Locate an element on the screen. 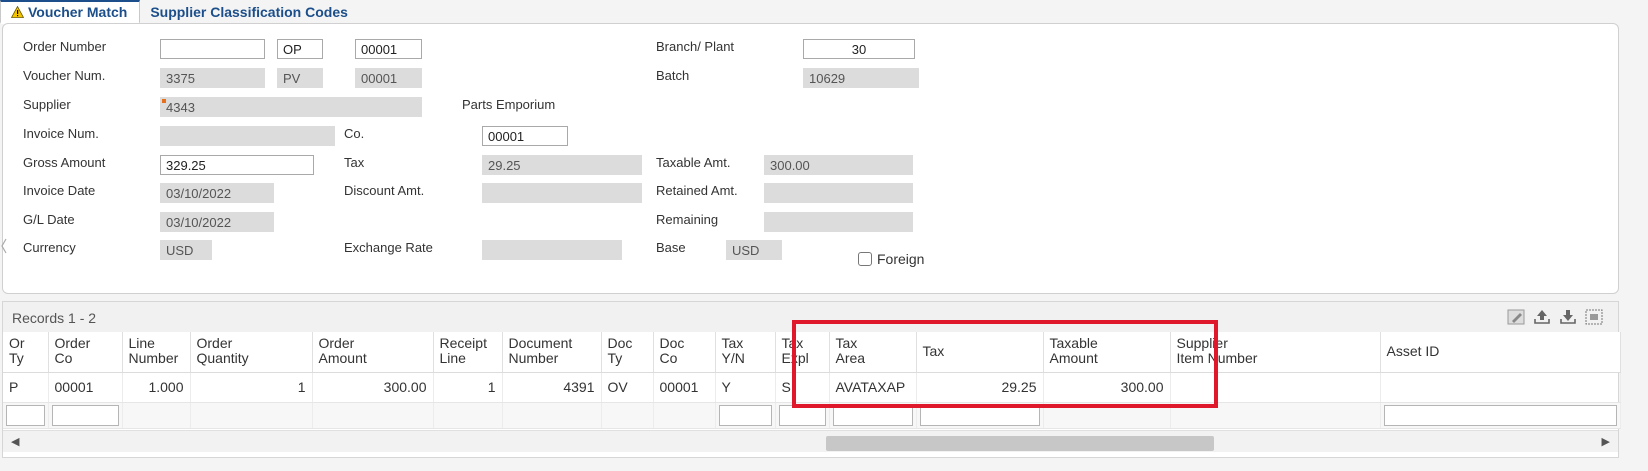  column-header: Taxable Amount is located at coordinates (1107, 352).